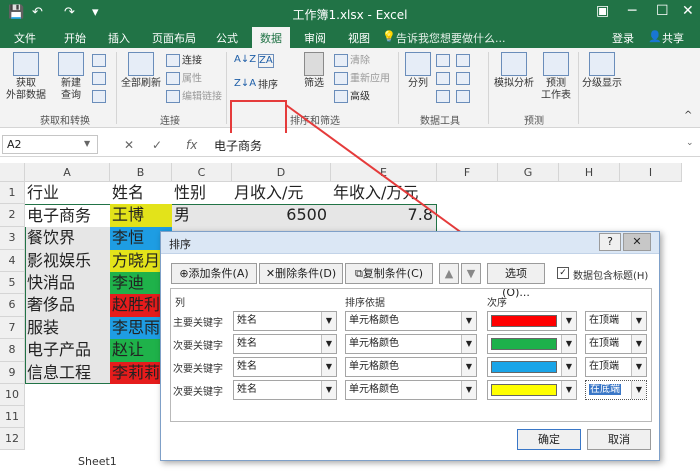 The image size is (700, 471). I want to click on order-position-select: 在底端 ▼, so click(616, 390).